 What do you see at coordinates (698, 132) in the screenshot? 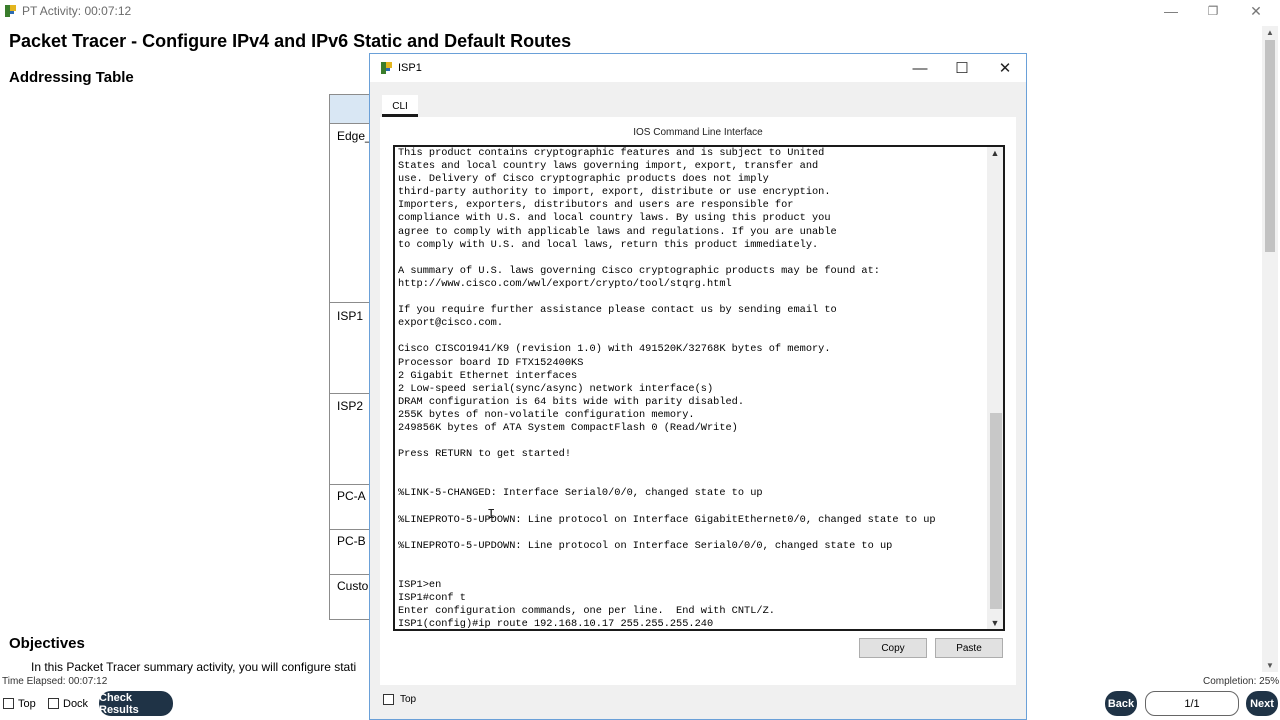
I see `cli-header: IOS Command Line Interface` at bounding box center [698, 132].